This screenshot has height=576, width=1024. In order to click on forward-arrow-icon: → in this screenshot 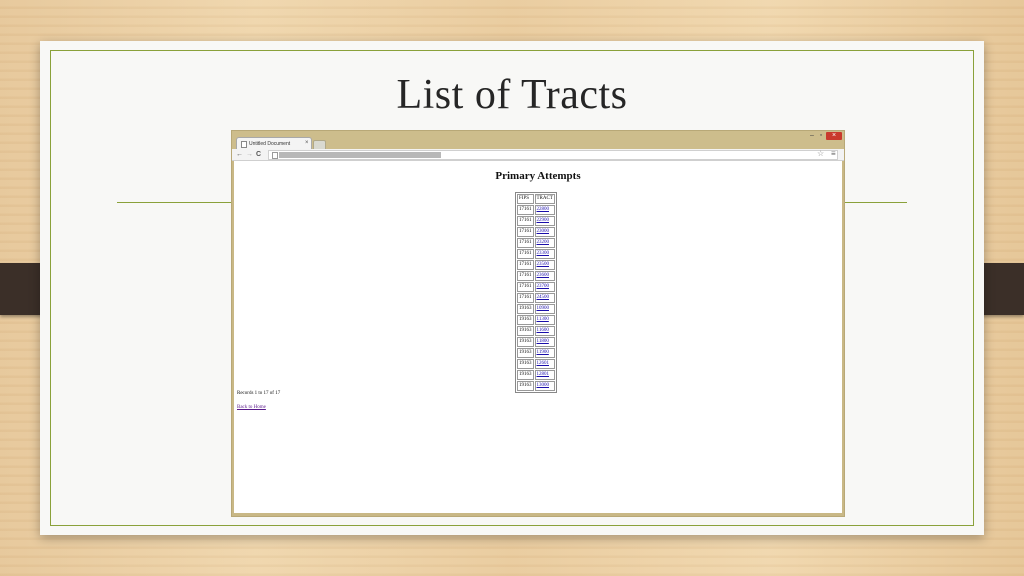, I will do `click(249, 154)`.